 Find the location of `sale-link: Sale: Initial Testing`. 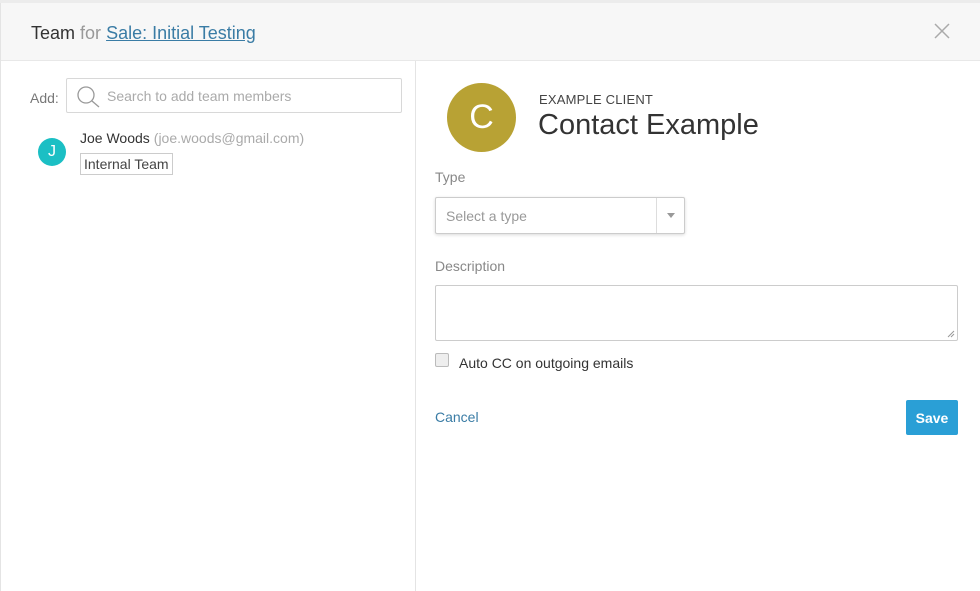

sale-link: Sale: Initial Testing is located at coordinates (181, 33).